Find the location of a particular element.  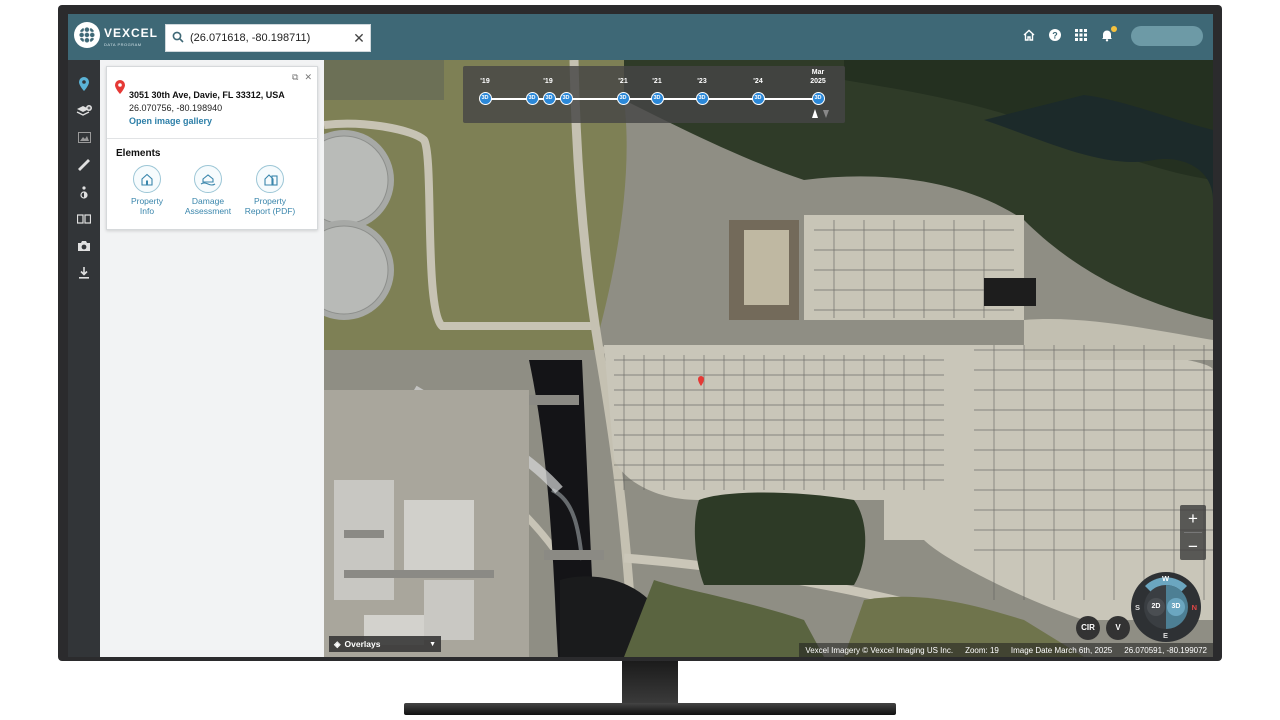

v-button: V is located at coordinates (1118, 628).